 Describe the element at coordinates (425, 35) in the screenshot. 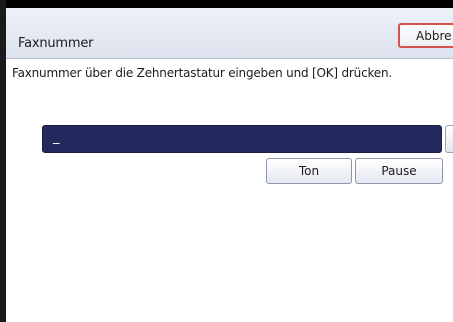

I see `cancel-button: Abbre` at that location.